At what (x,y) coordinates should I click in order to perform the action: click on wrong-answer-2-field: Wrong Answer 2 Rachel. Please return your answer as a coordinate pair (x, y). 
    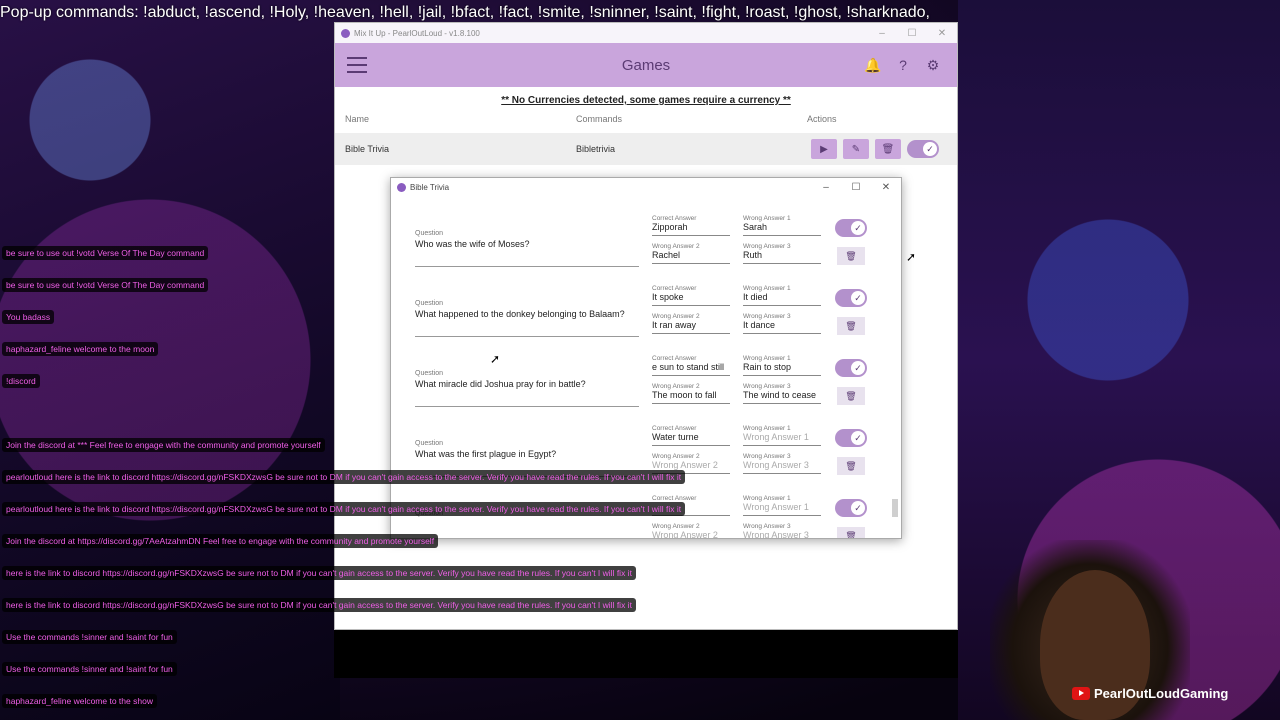
    Looking at the image, I should click on (691, 253).